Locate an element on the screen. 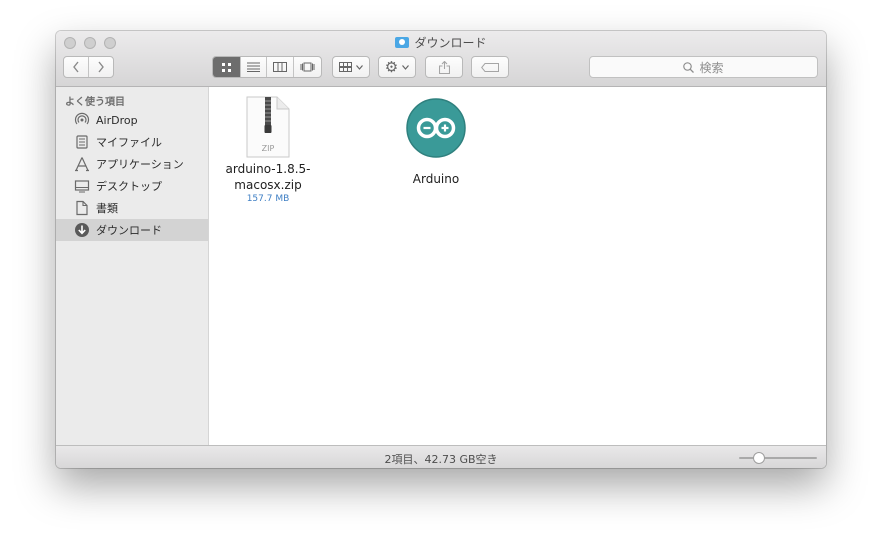  tag-icon is located at coordinates (490, 67).